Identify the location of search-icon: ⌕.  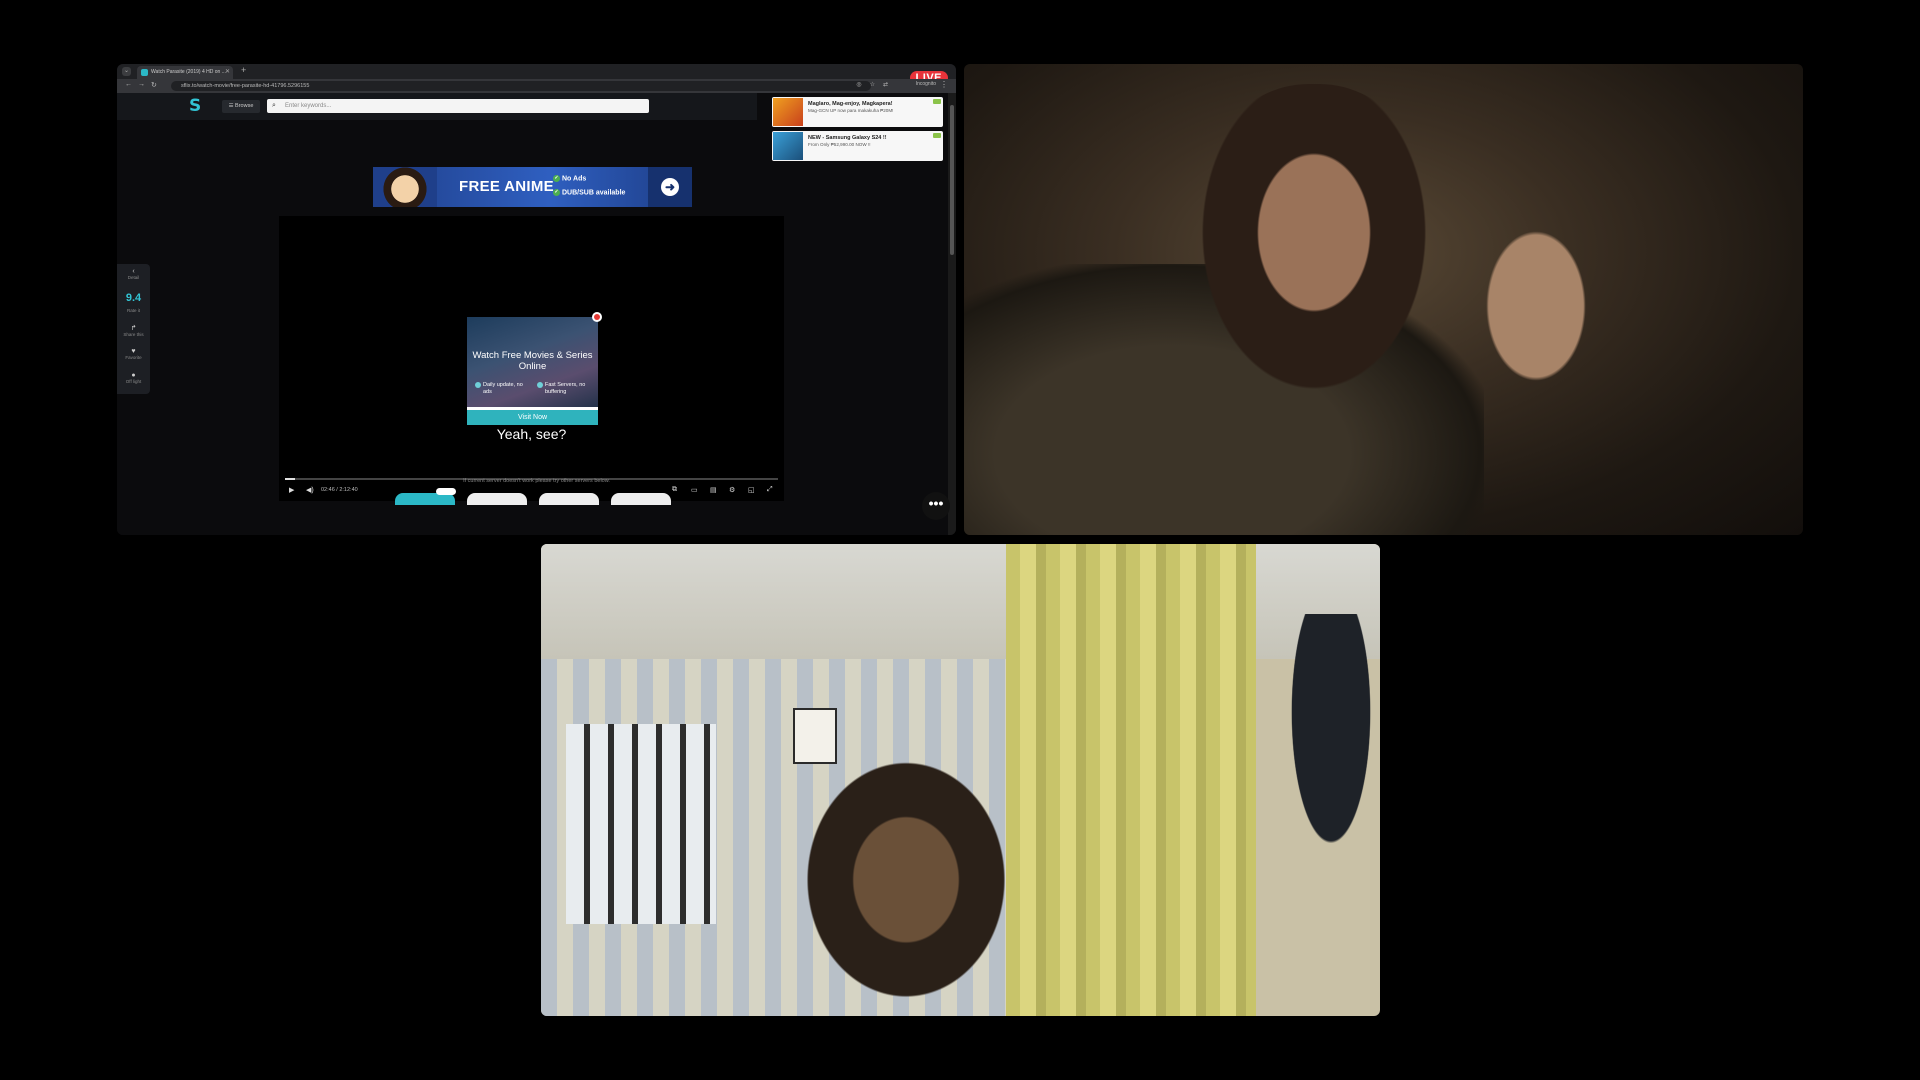
(274, 105).